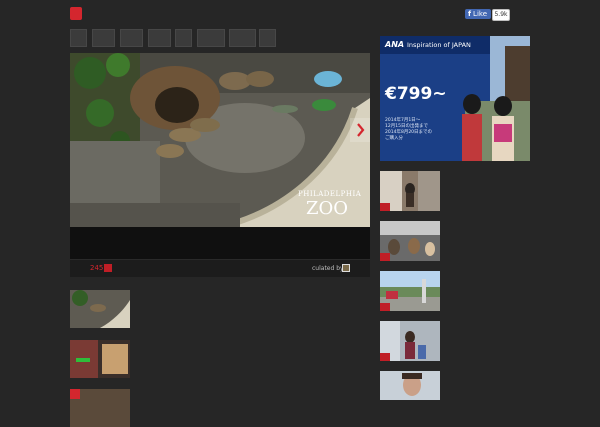 Image resolution: width=600 pixels, height=427 pixels. What do you see at coordinates (489, 242) in the screenshot?
I see `sidebar-item-2-title` at bounding box center [489, 242].